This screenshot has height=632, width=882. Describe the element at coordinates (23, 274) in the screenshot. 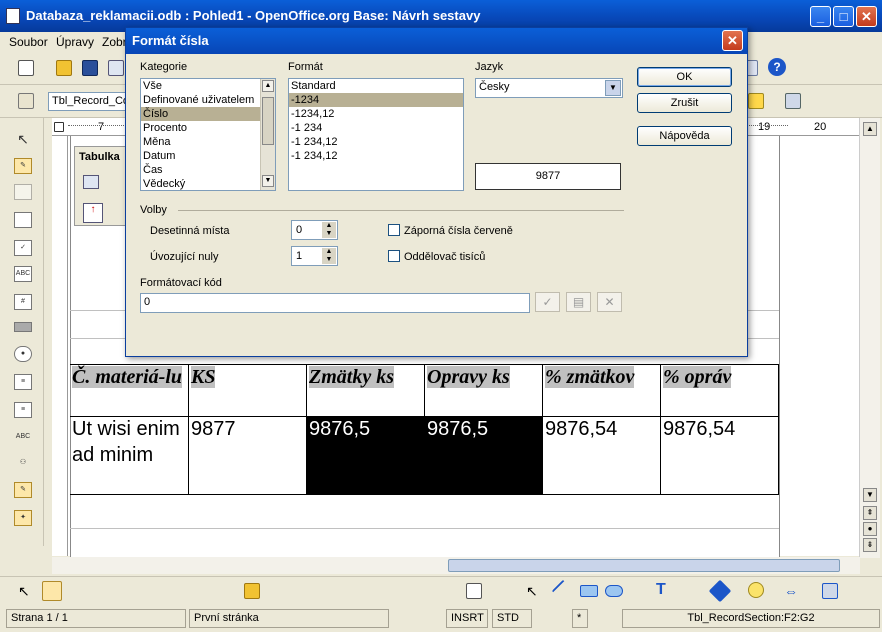

I see `label-field-icon: ABC` at that location.